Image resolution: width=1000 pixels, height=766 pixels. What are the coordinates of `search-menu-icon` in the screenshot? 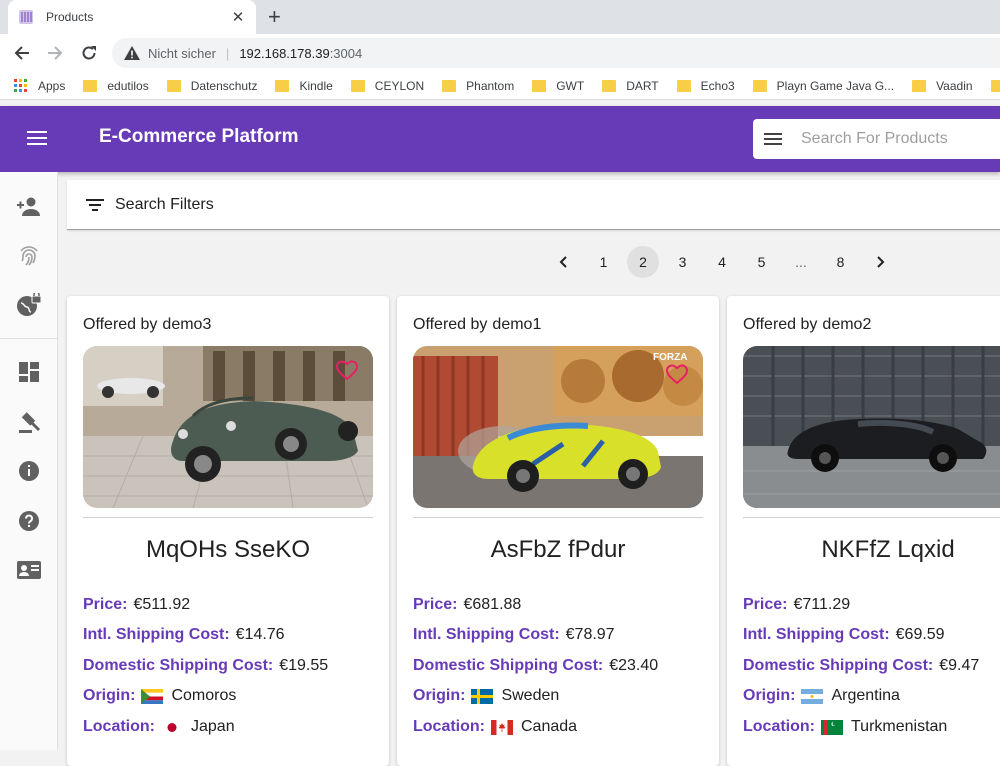 It's located at (773, 139).